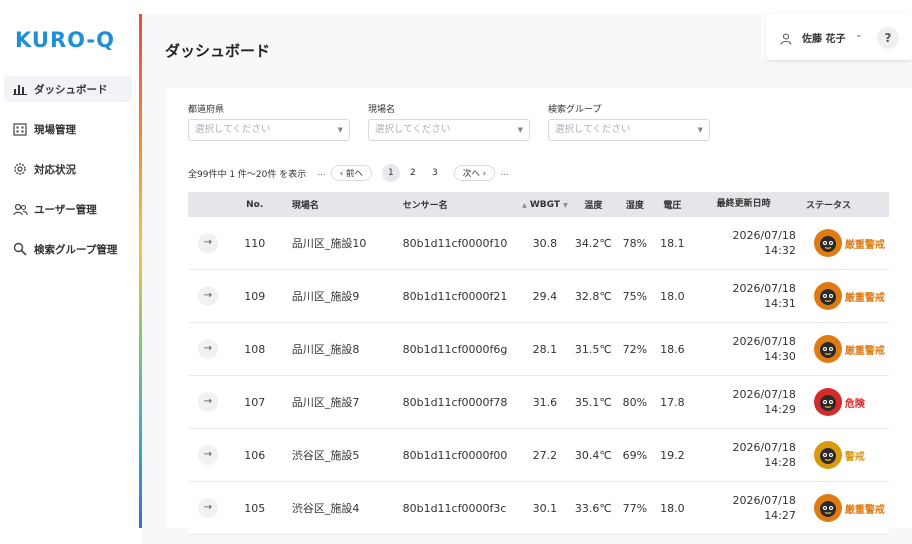 The image size is (912, 544). I want to click on cell-no: 108, so click(255, 349).